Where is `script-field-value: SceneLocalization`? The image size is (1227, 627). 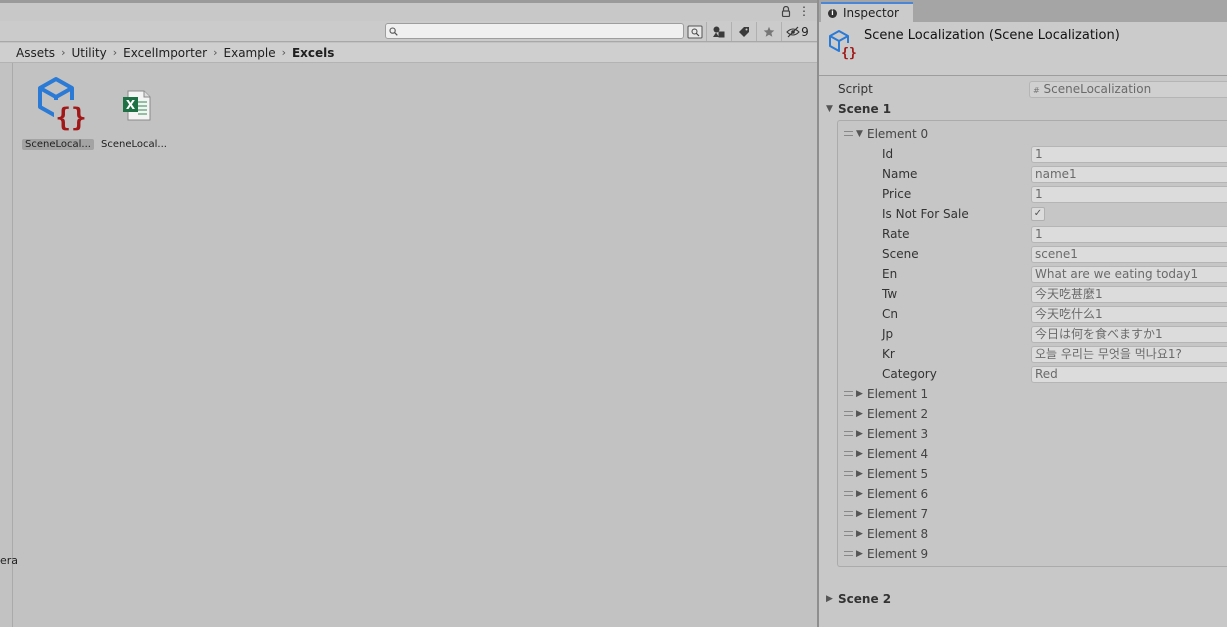 script-field-value: SceneLocalization is located at coordinates (1097, 88).